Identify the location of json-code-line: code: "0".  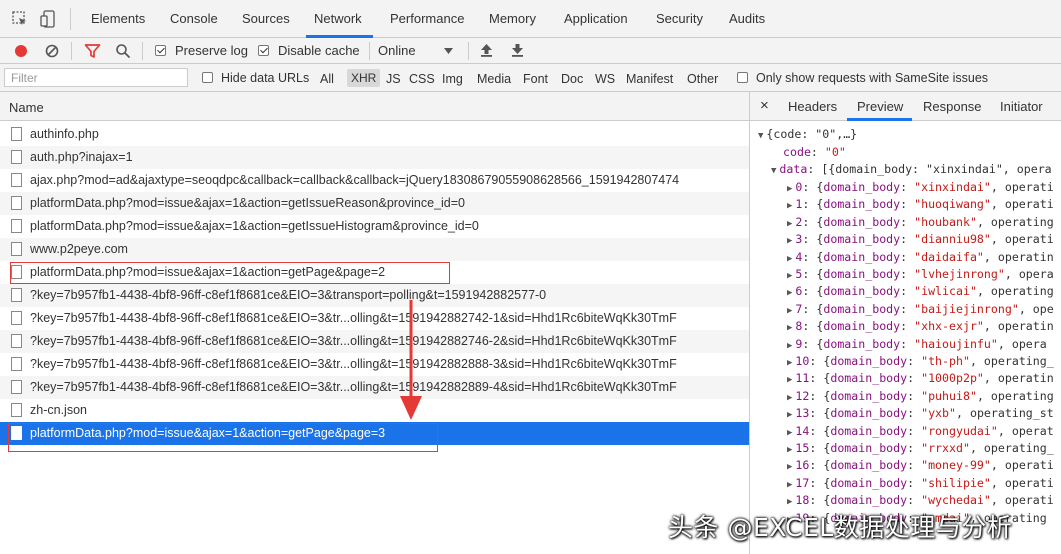
(814, 152).